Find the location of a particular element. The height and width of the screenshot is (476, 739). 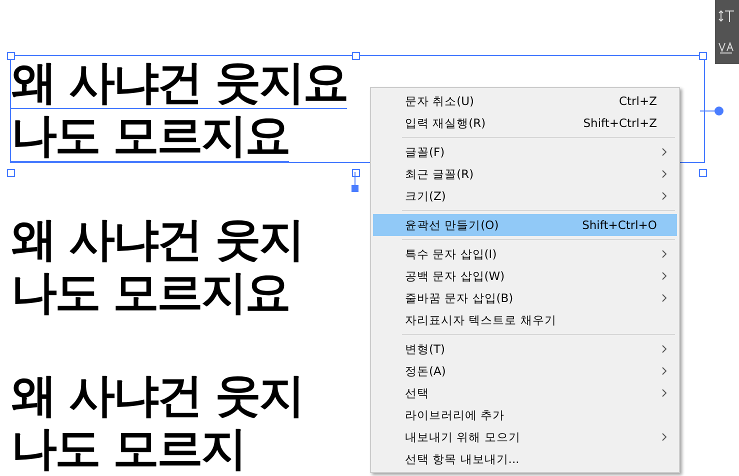

menu-item: 자리표시자 텍스트로 채우기 is located at coordinates (525, 320).